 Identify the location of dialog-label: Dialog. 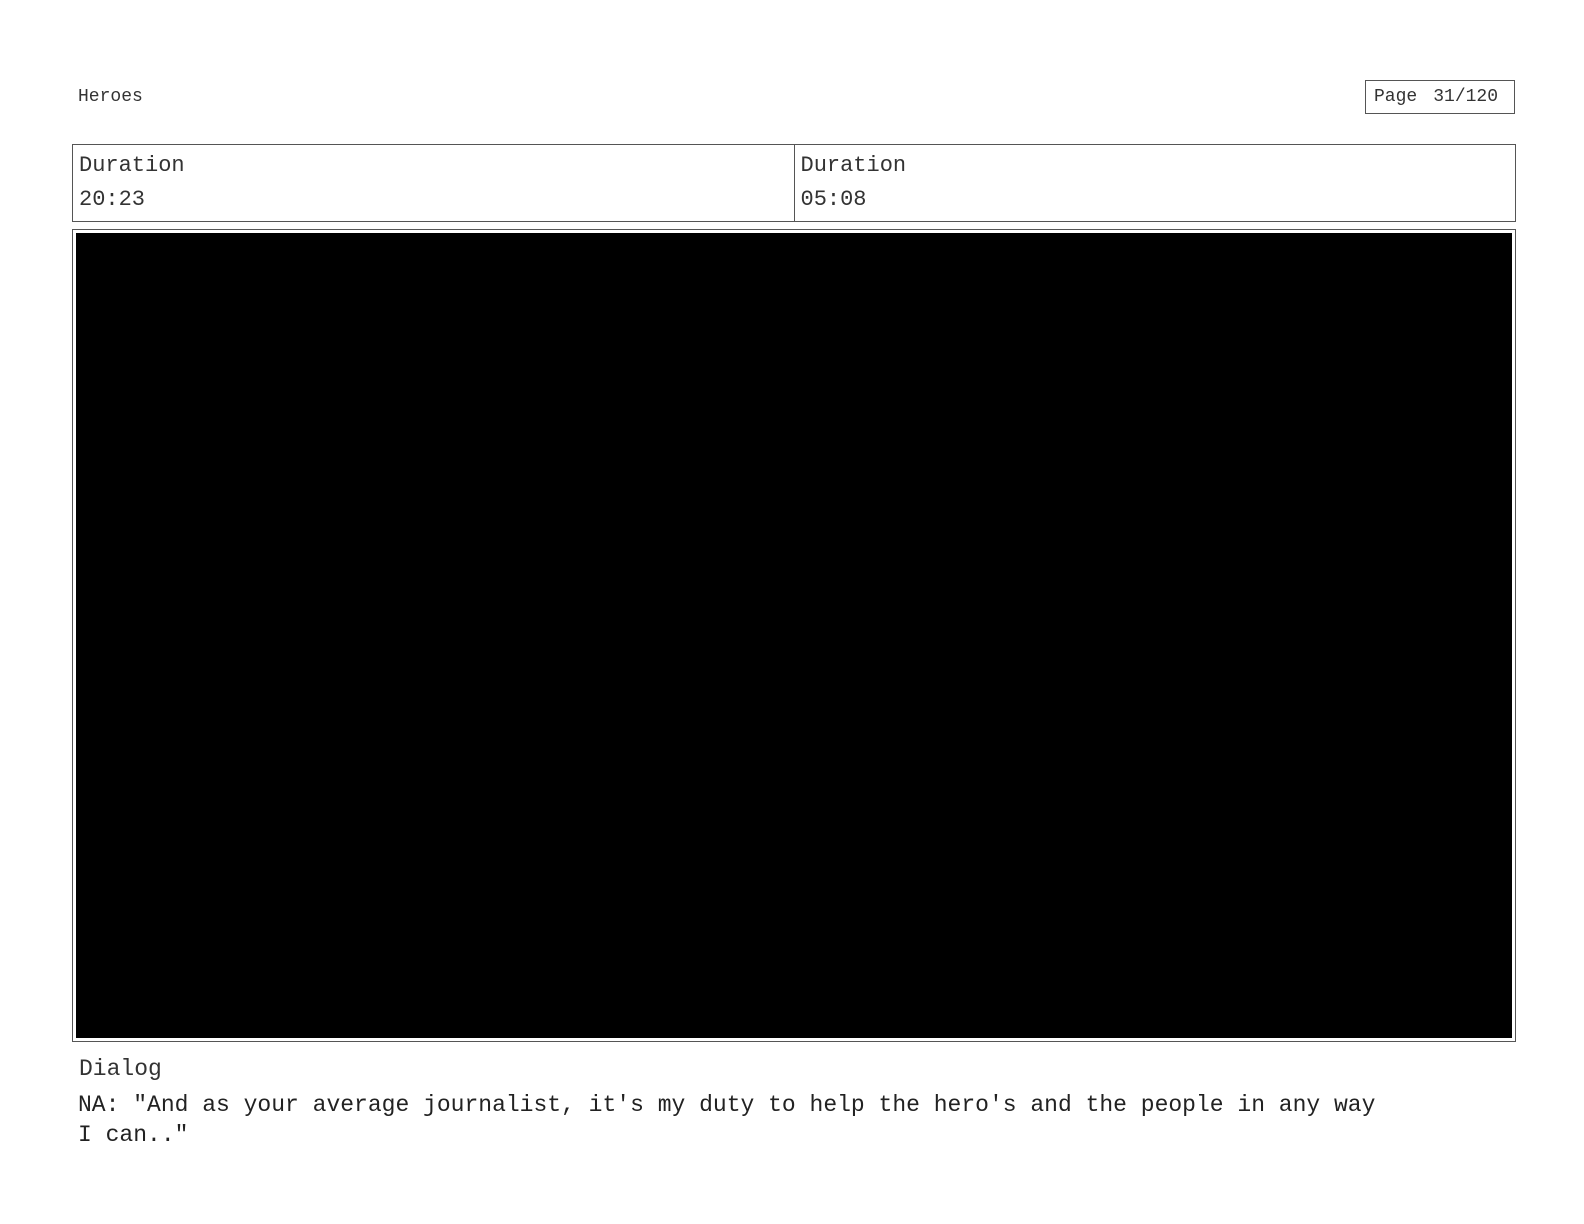
(120, 1069).